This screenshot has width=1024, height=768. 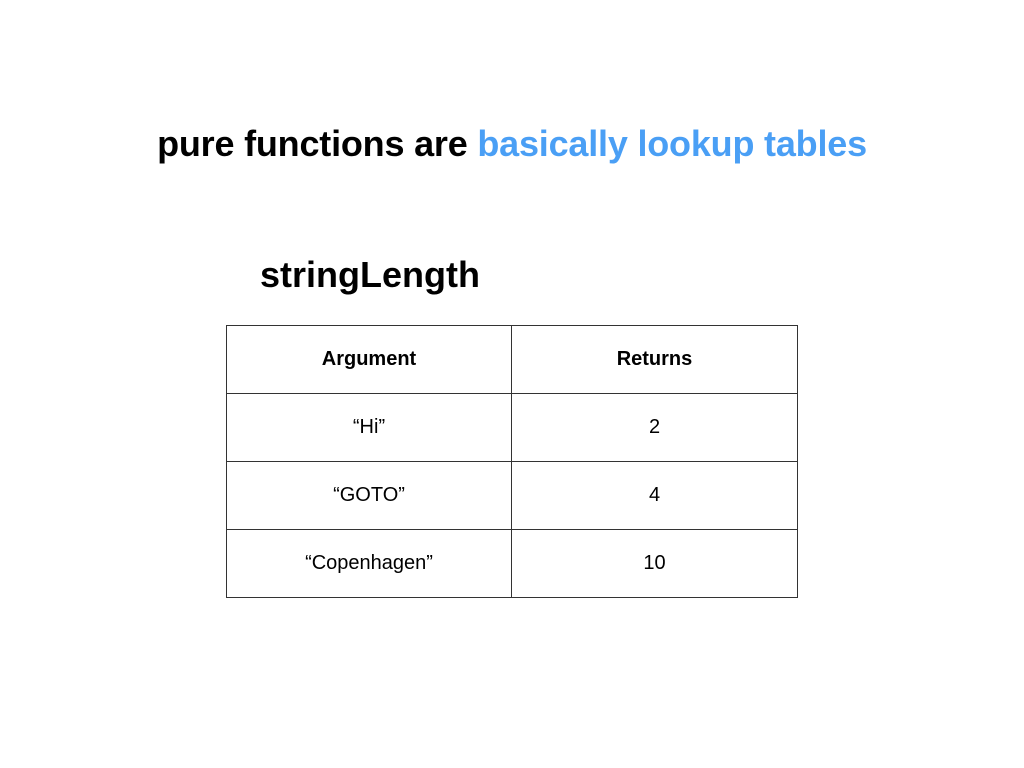 I want to click on returns-cell: 2, so click(x=654, y=427).